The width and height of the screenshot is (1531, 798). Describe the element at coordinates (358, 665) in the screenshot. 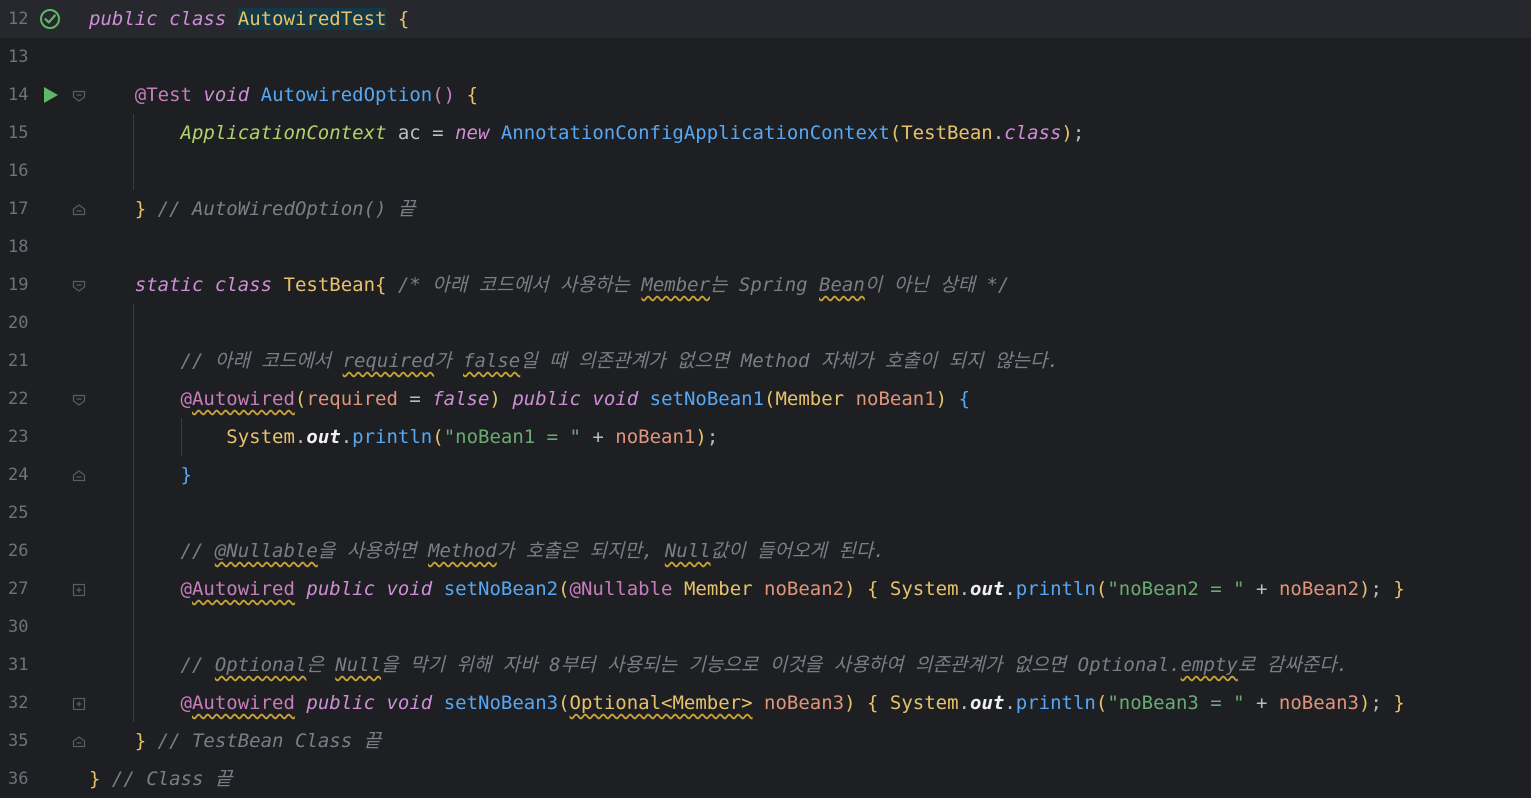

I see `code-token: Null` at that location.